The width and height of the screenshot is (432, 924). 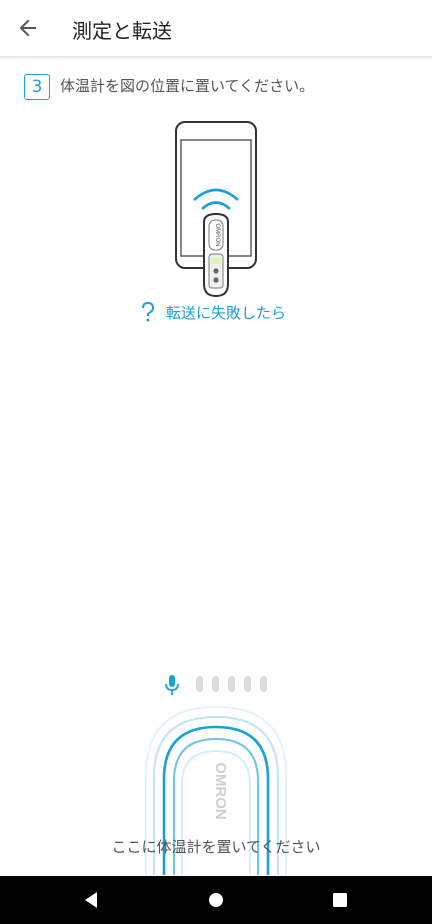 I want to click on nav-back-button, so click(x=92, y=900).